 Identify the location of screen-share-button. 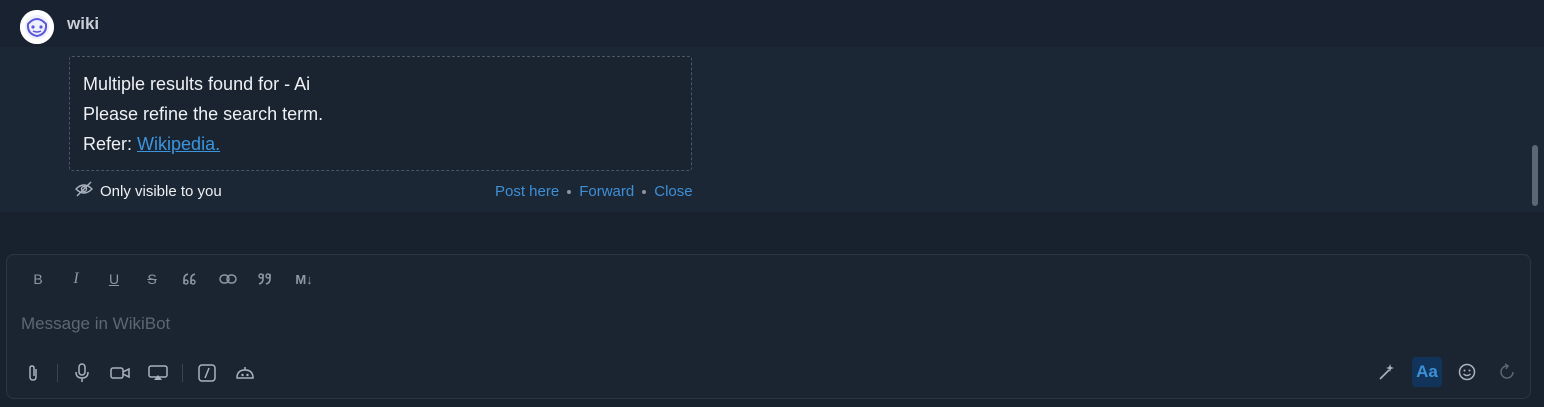
(158, 373).